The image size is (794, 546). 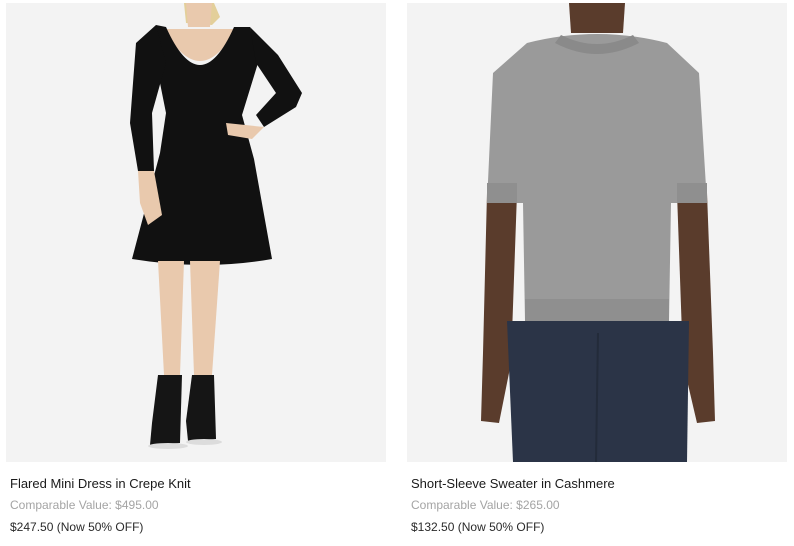 I want to click on product-price: $247.50 (Now 50% OFF), so click(x=196, y=527).